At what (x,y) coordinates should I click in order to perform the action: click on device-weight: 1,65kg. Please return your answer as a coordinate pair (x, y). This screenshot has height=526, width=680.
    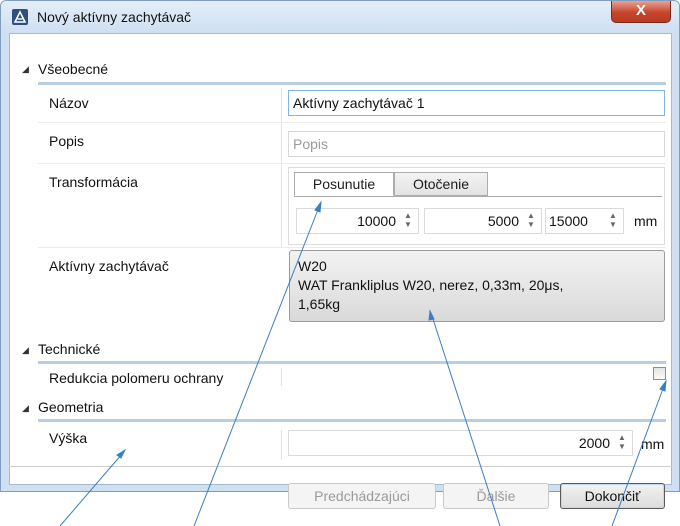
    Looking at the image, I should click on (319, 304).